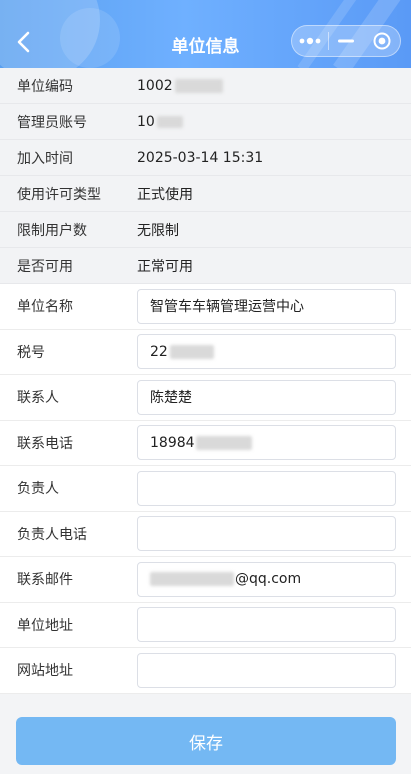 This screenshot has width=411, height=774. Describe the element at coordinates (266, 670) in the screenshot. I see `website-input` at that location.